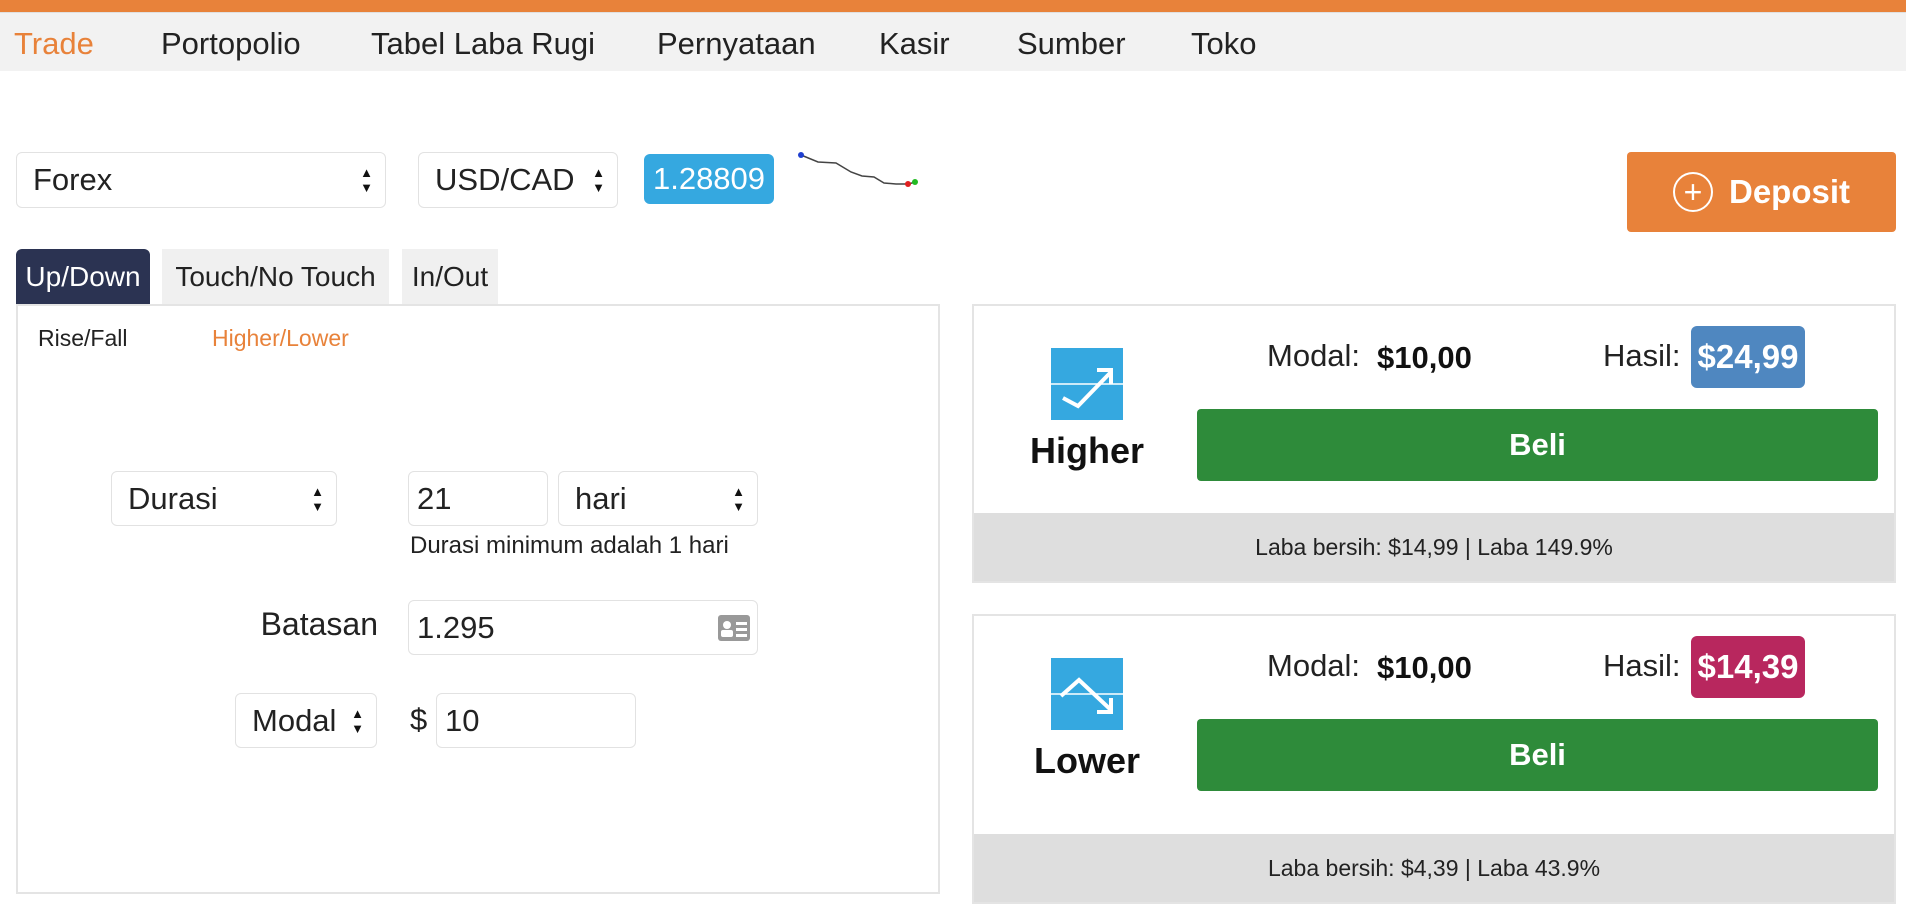  What do you see at coordinates (73, 179) in the screenshot?
I see `market-select-value: Forex` at bounding box center [73, 179].